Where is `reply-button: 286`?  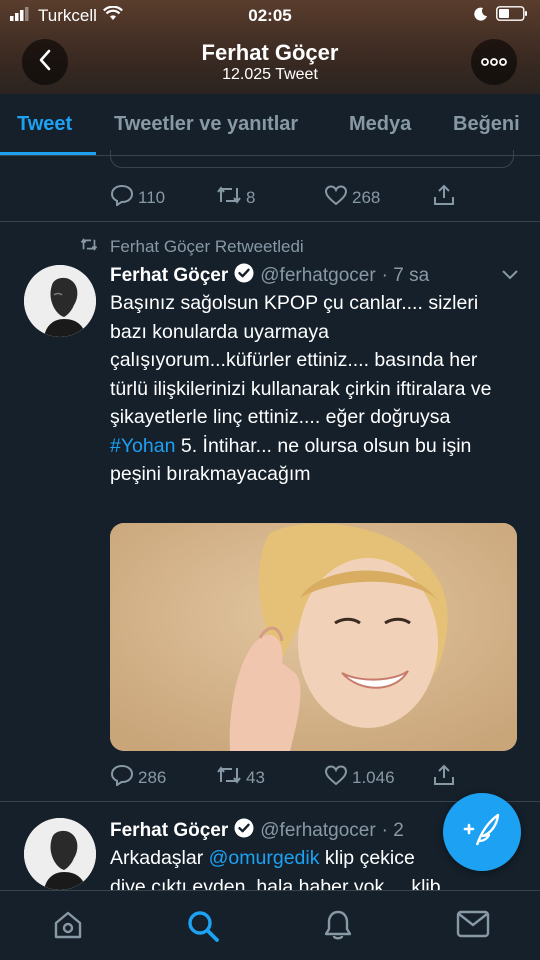 reply-button: 286 is located at coordinates (138, 777).